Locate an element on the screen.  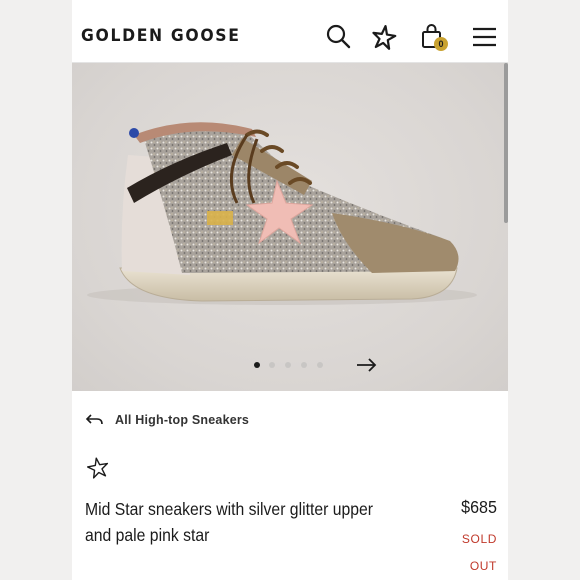
search-icon is located at coordinates (339, 37).